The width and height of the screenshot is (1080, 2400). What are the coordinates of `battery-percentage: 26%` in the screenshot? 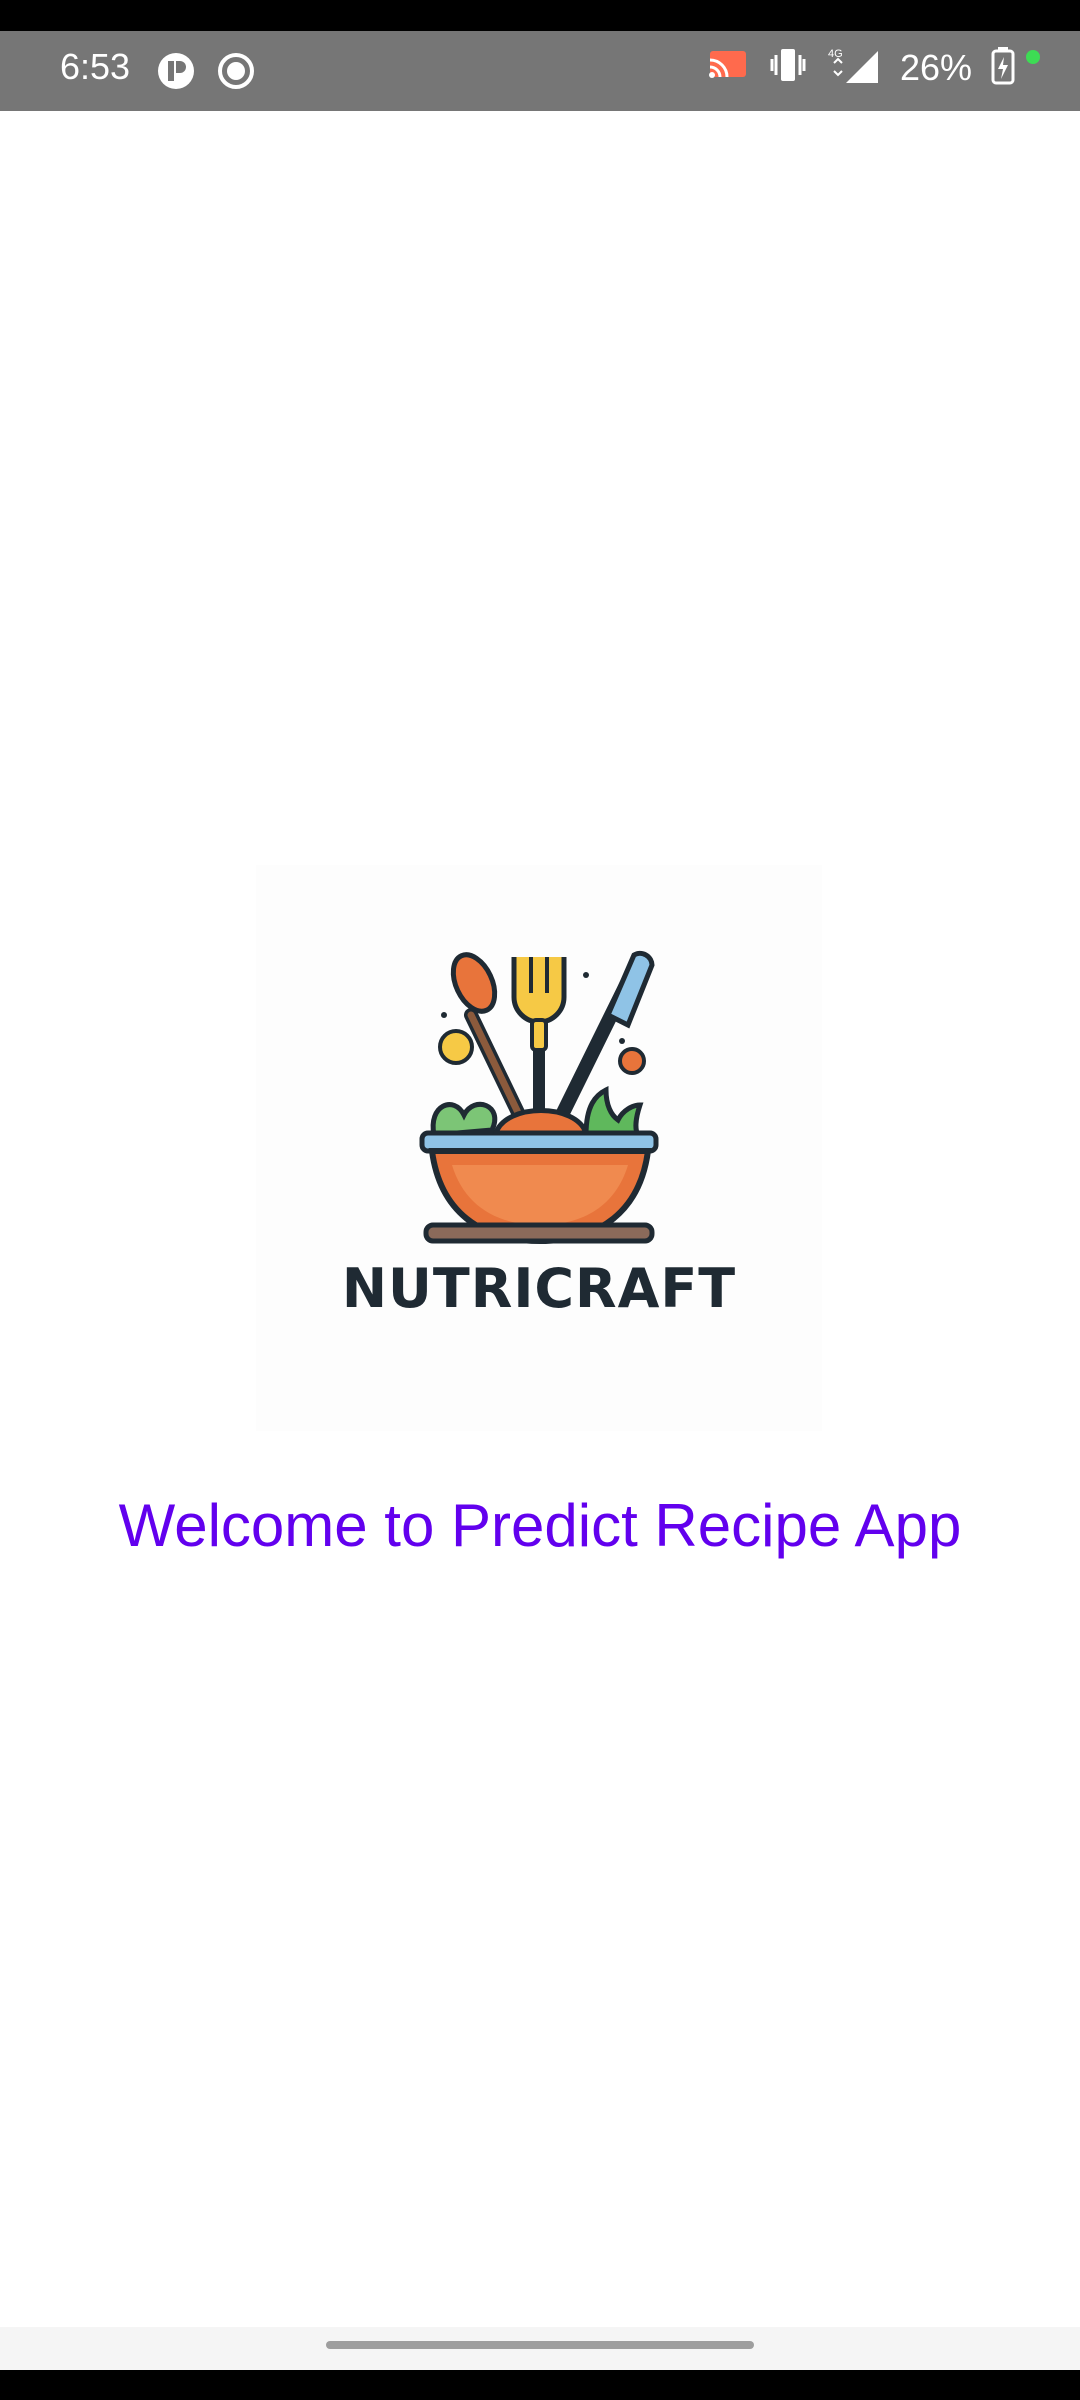 It's located at (935, 67).